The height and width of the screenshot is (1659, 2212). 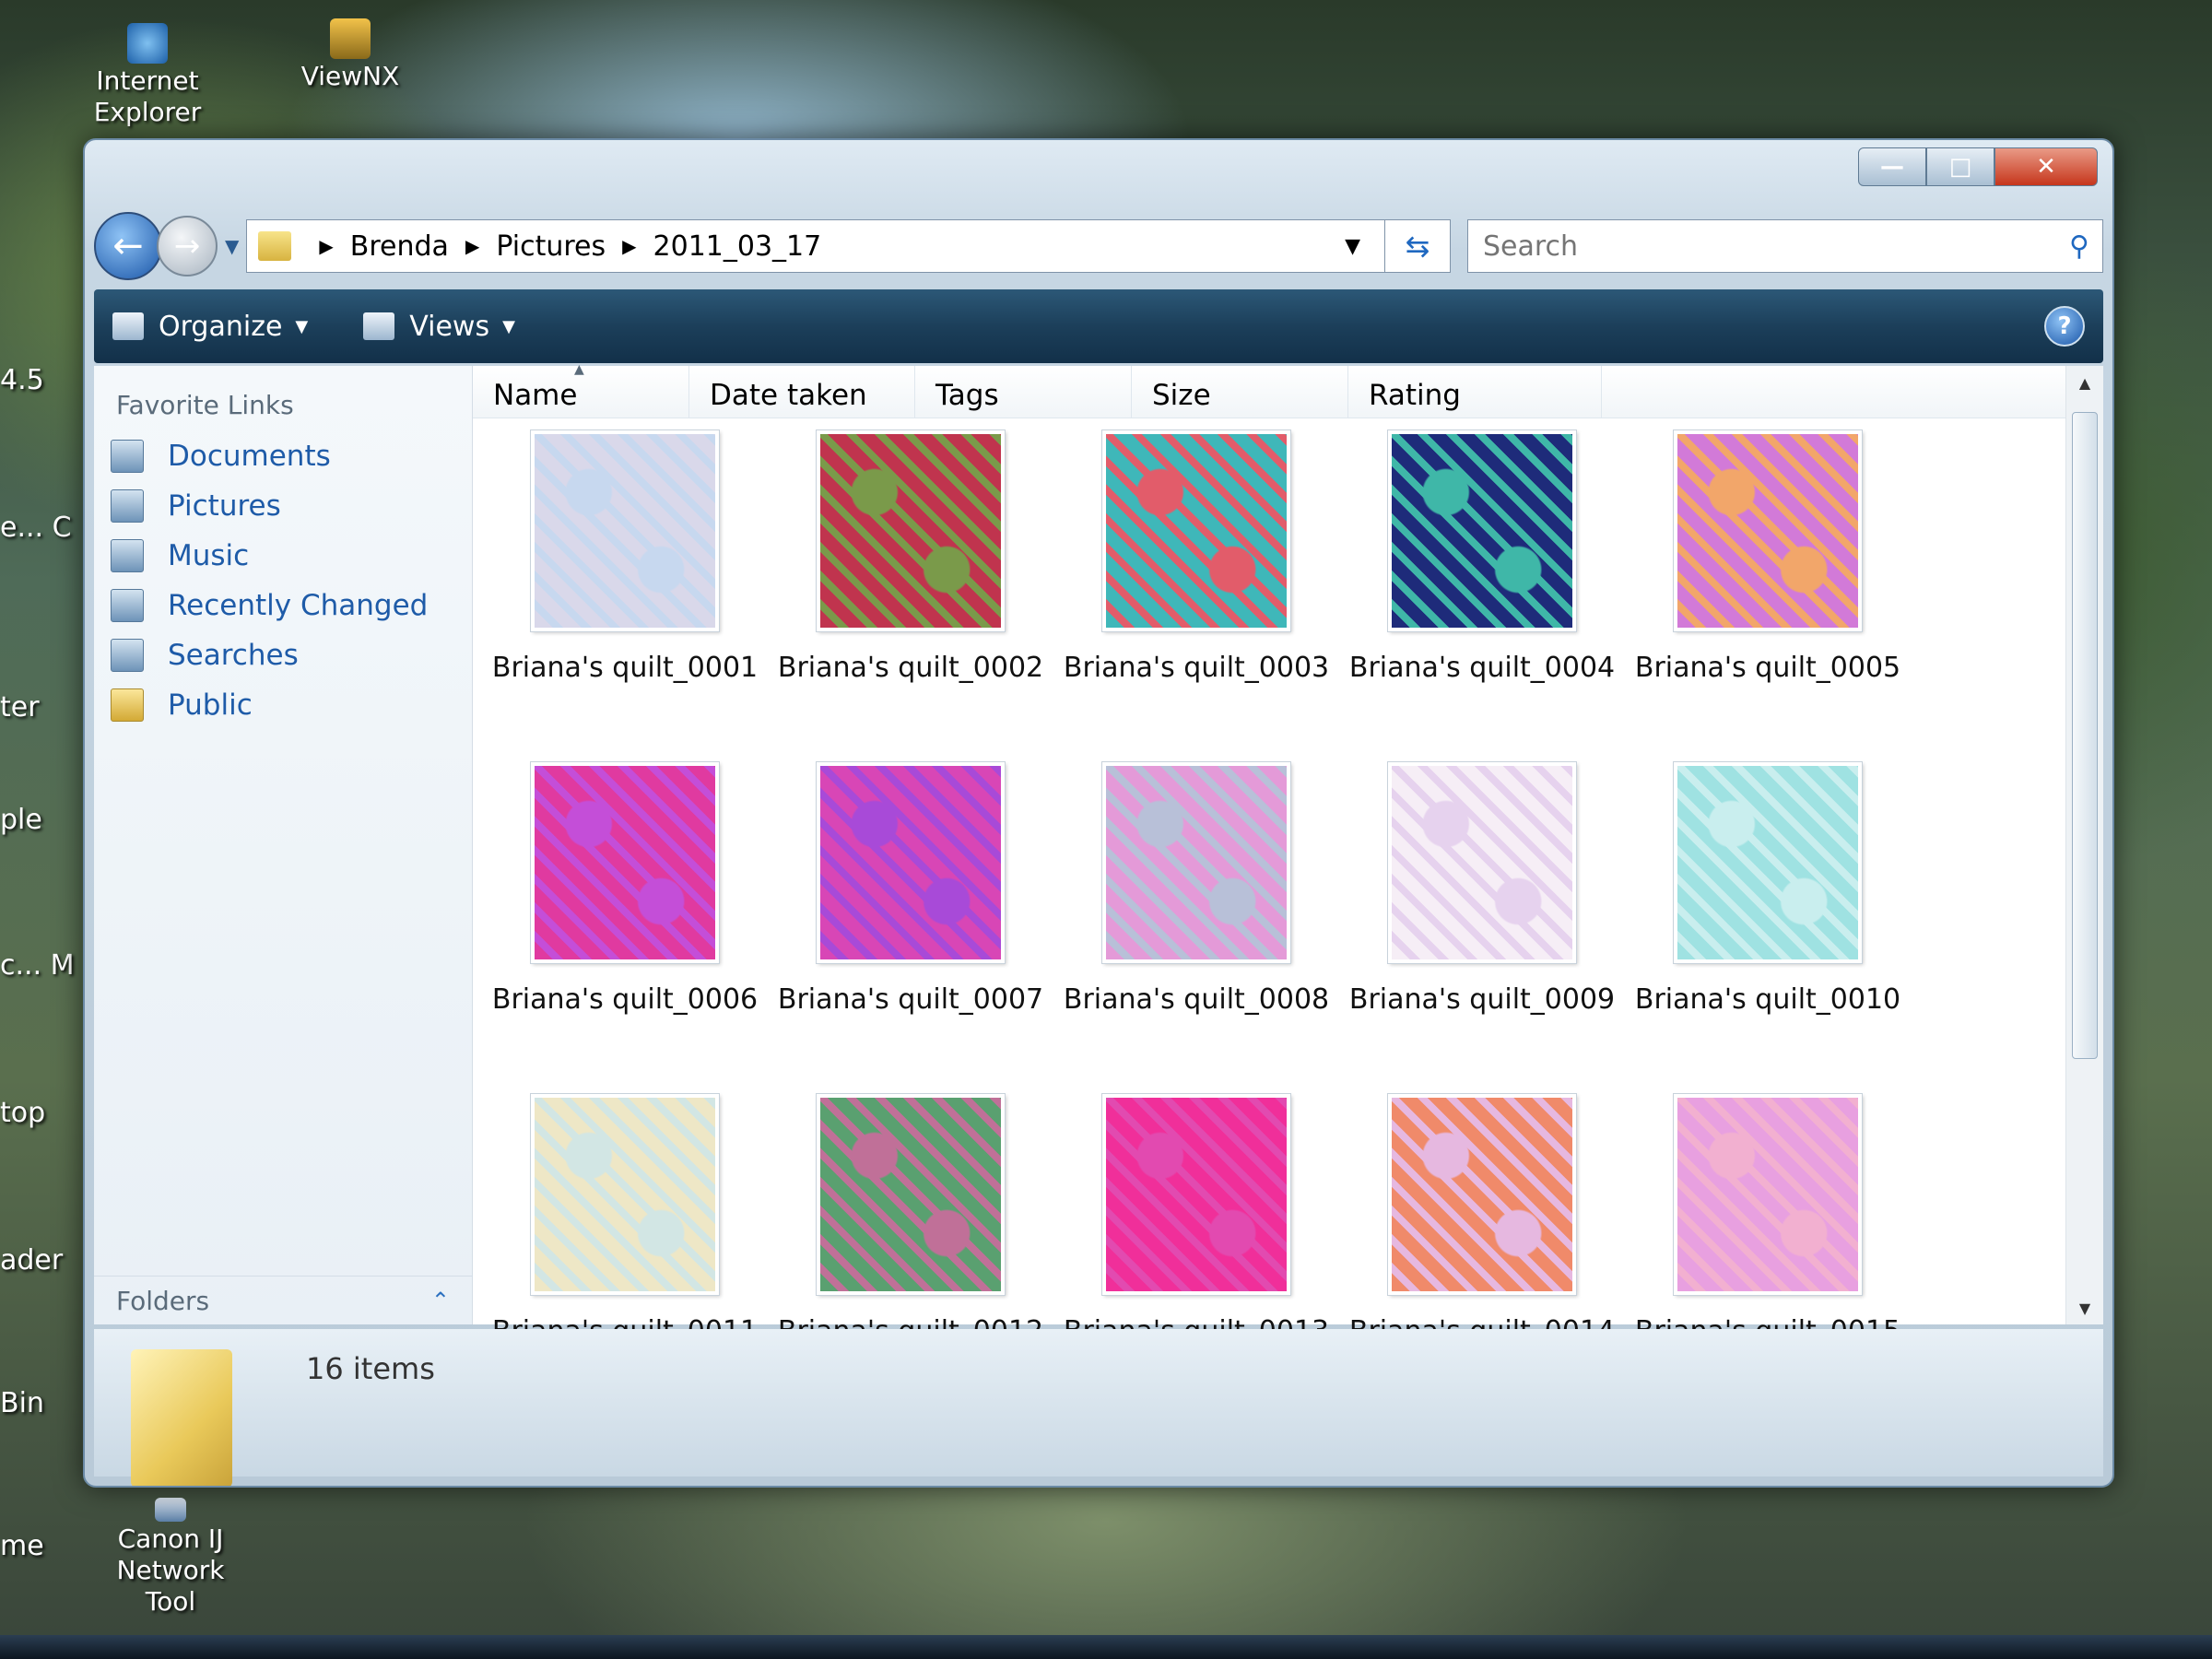 What do you see at coordinates (221, 326) in the screenshot?
I see `organize-label: Organize` at bounding box center [221, 326].